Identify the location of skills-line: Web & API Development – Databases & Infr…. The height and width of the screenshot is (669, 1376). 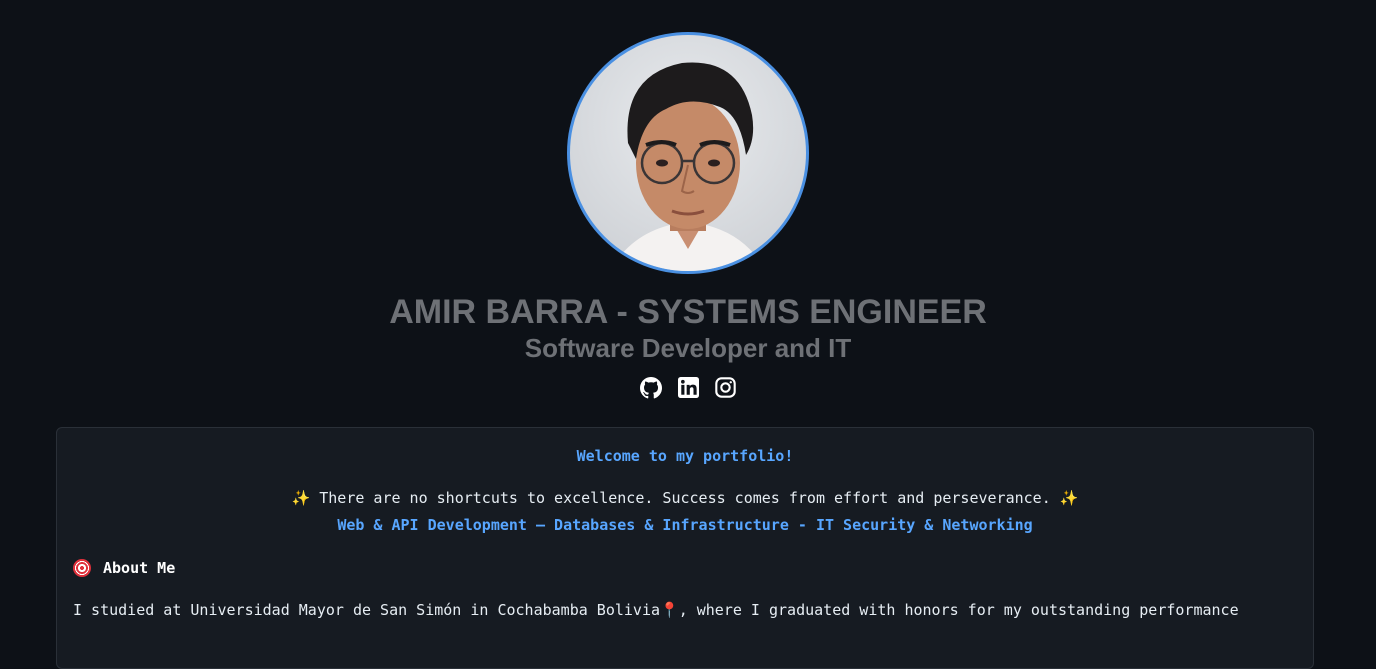
(685, 525).